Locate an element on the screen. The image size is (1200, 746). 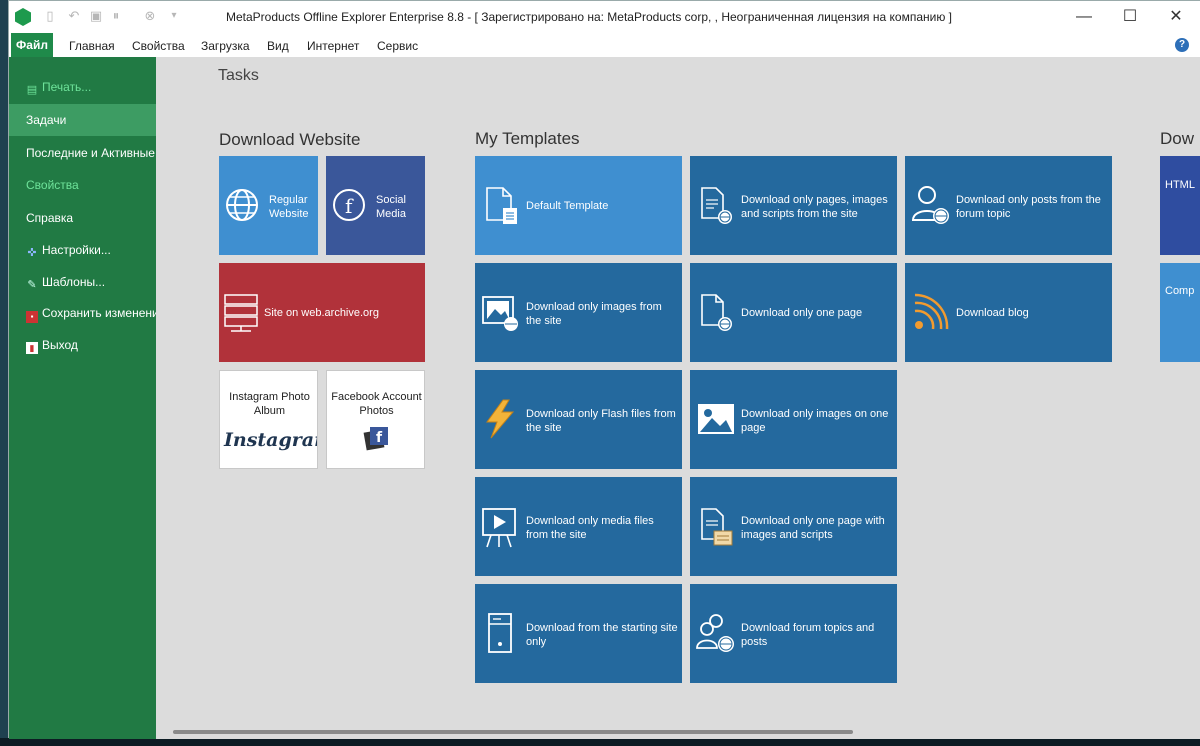
exit-icon: ▮ is located at coordinates (32, 348).